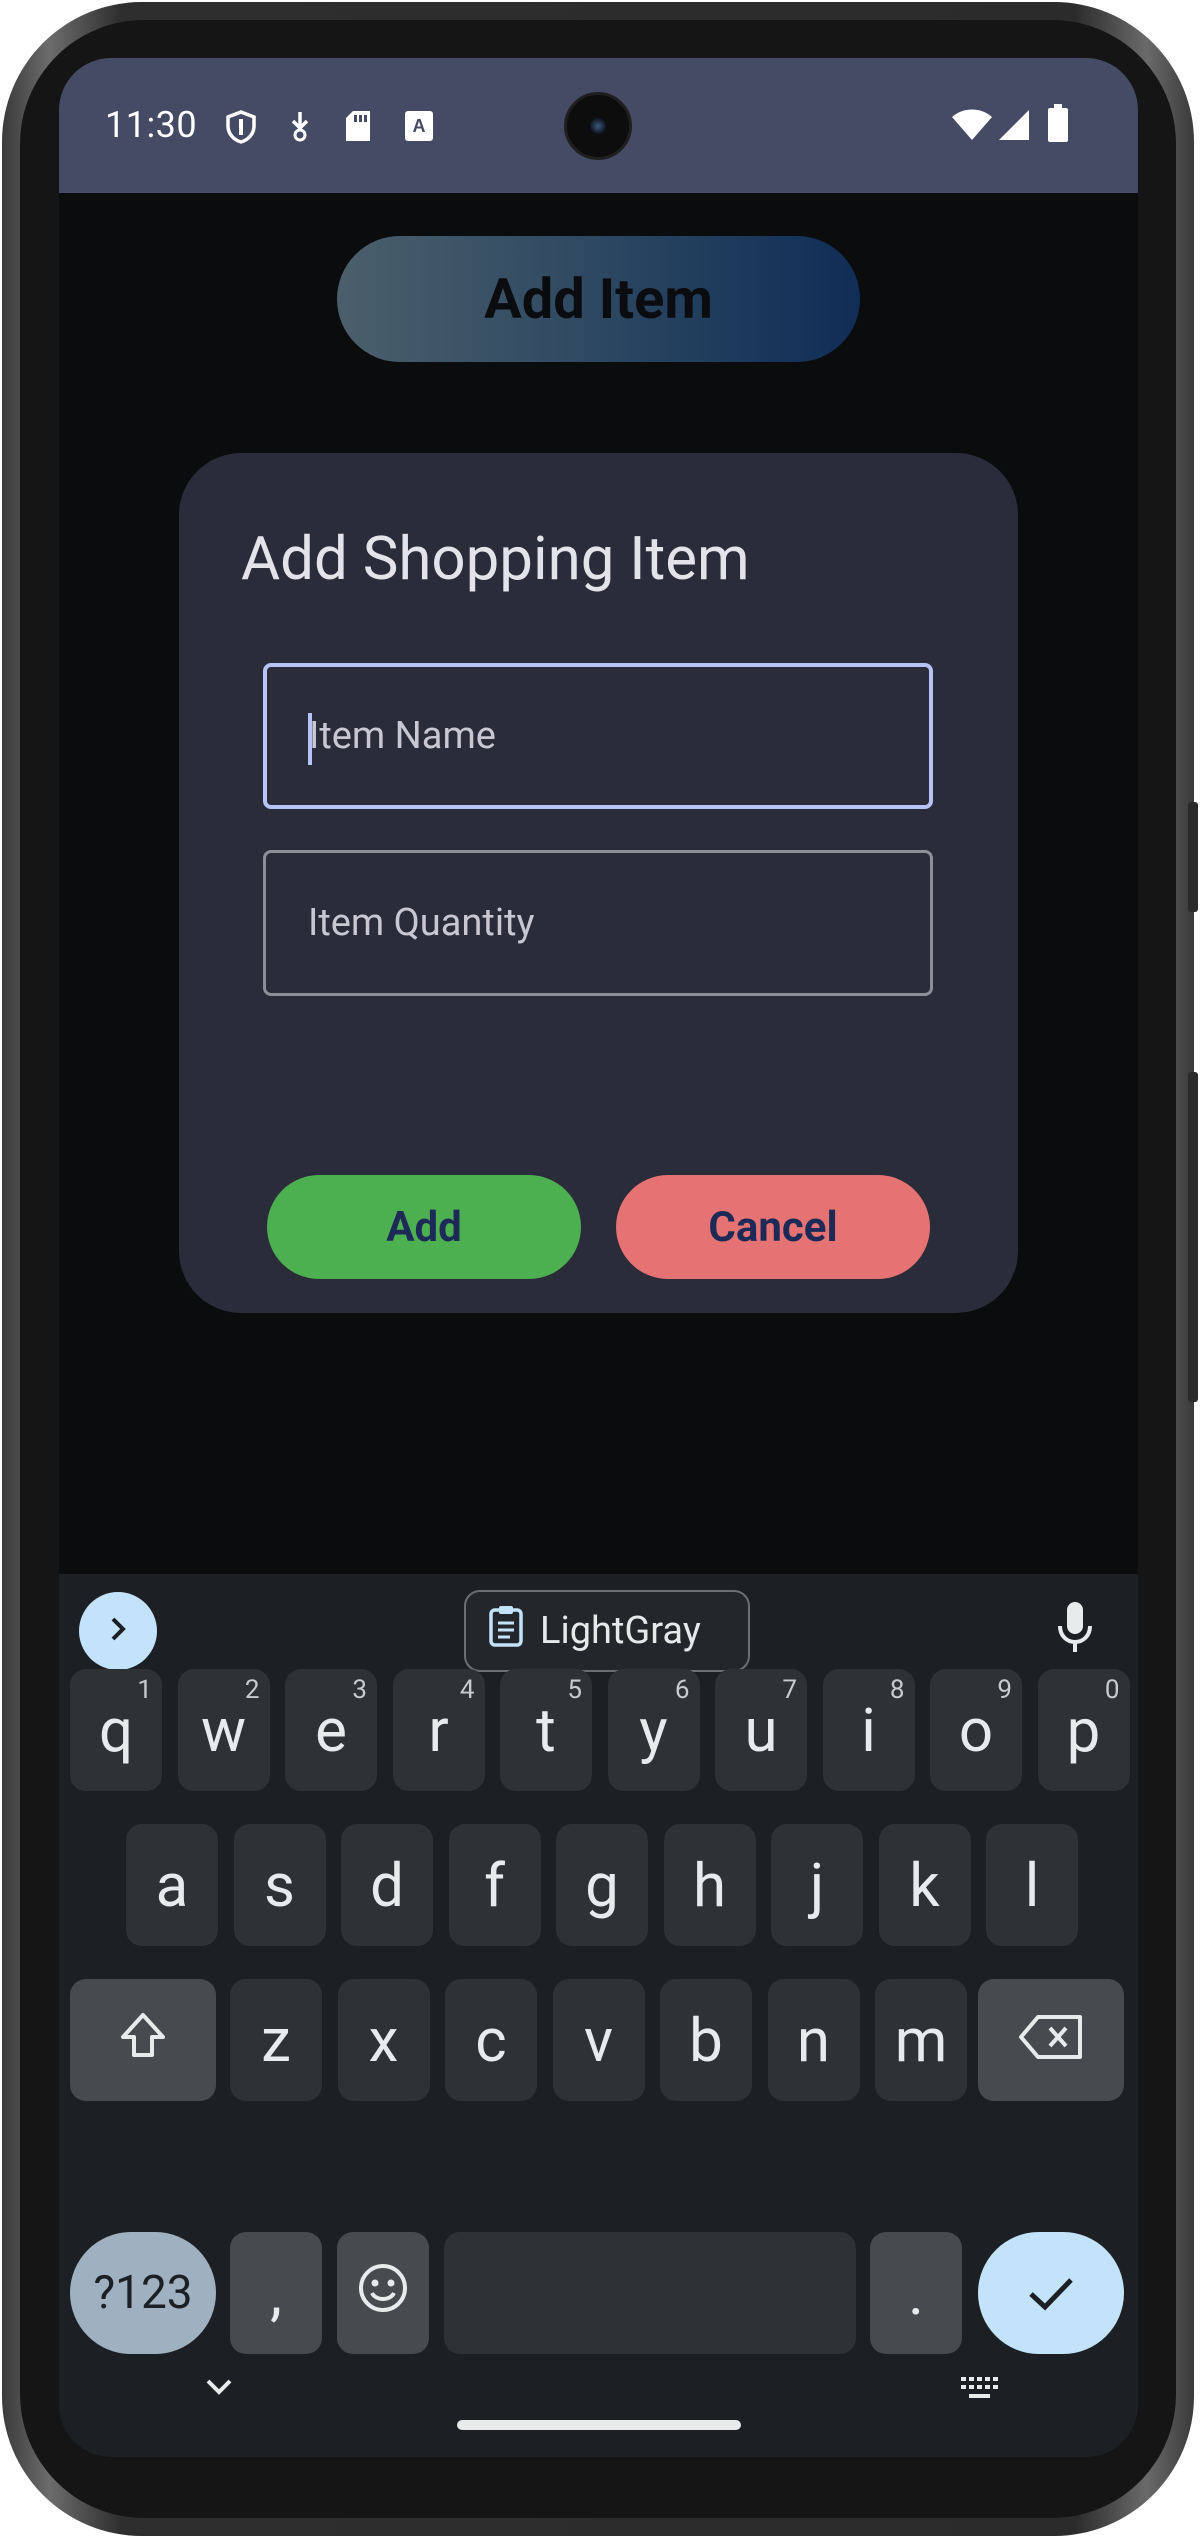 This screenshot has height=2541, width=1200. I want to click on checkmark-icon, so click(1051, 2293).